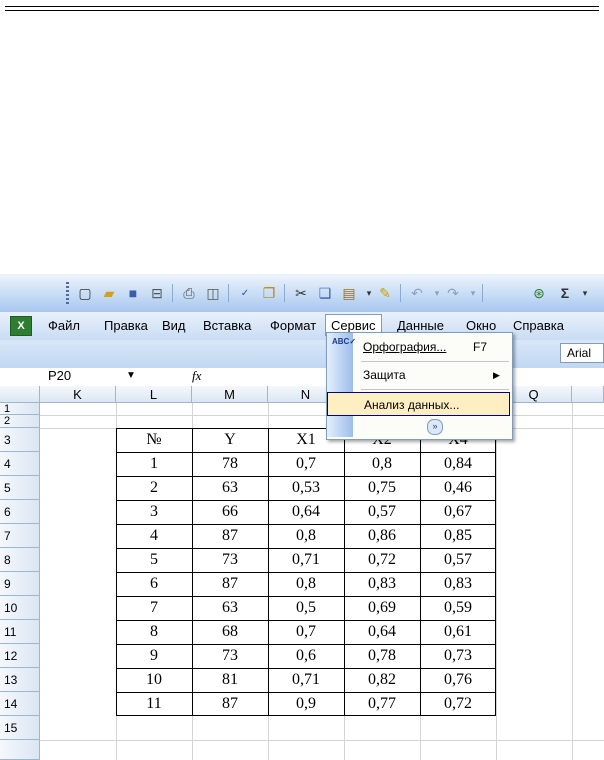 This screenshot has height=760, width=604. I want to click on redo-icon: ↷, so click(453, 293).